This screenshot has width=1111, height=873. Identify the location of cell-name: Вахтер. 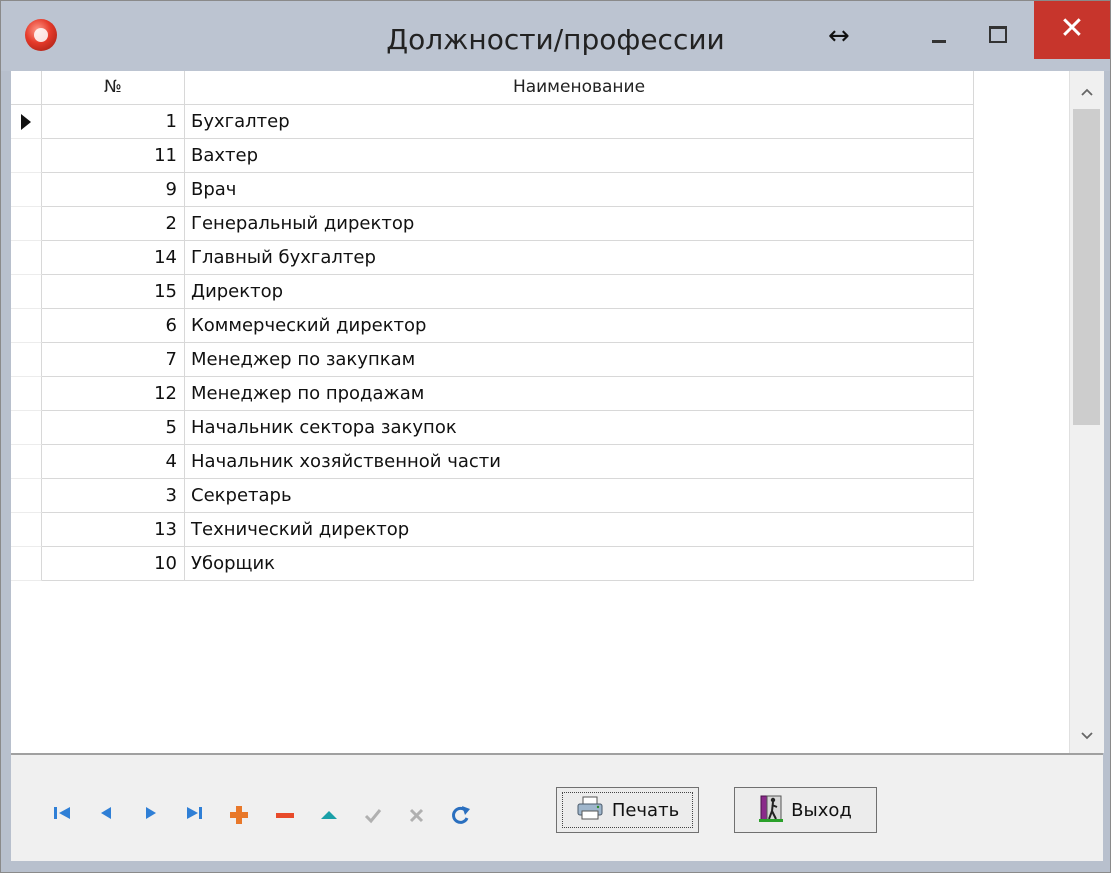
(579, 156).